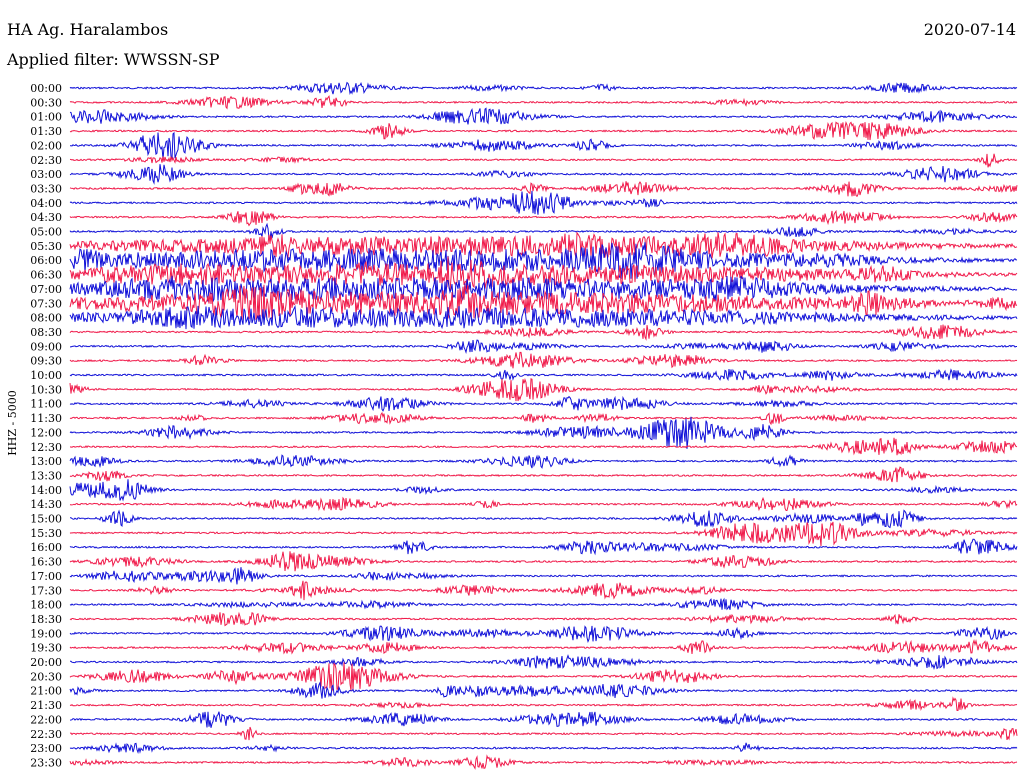 The image size is (1024, 780). What do you see at coordinates (46, 117) in the screenshot?
I see `time-label: 01:00` at bounding box center [46, 117].